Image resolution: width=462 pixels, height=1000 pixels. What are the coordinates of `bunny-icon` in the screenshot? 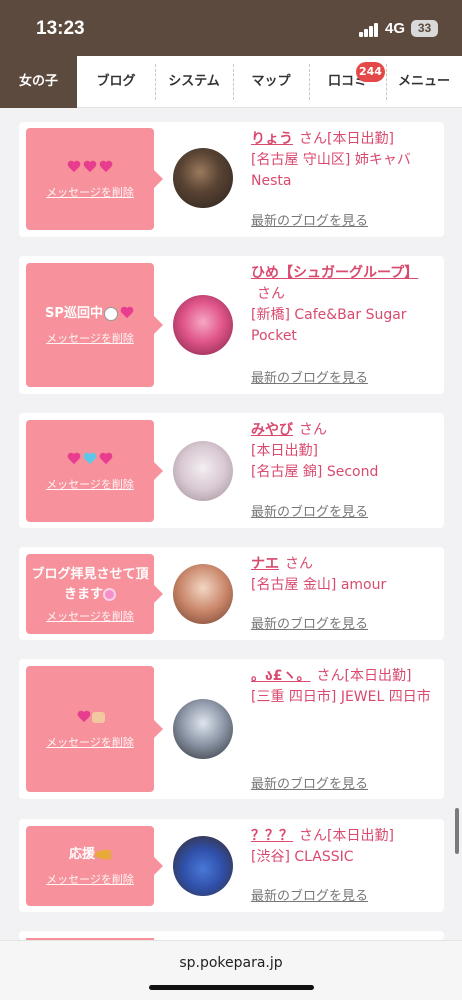 It's located at (110, 313).